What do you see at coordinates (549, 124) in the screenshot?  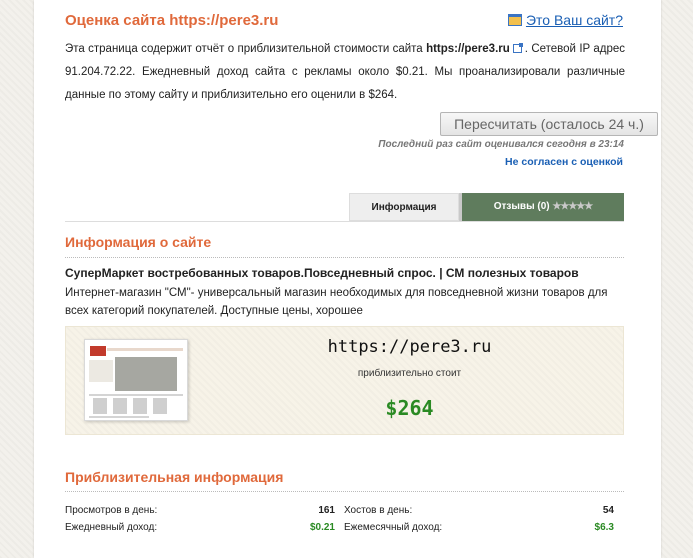 I see `recalculate-button: Пересчитать (осталось 24 ч.)` at bounding box center [549, 124].